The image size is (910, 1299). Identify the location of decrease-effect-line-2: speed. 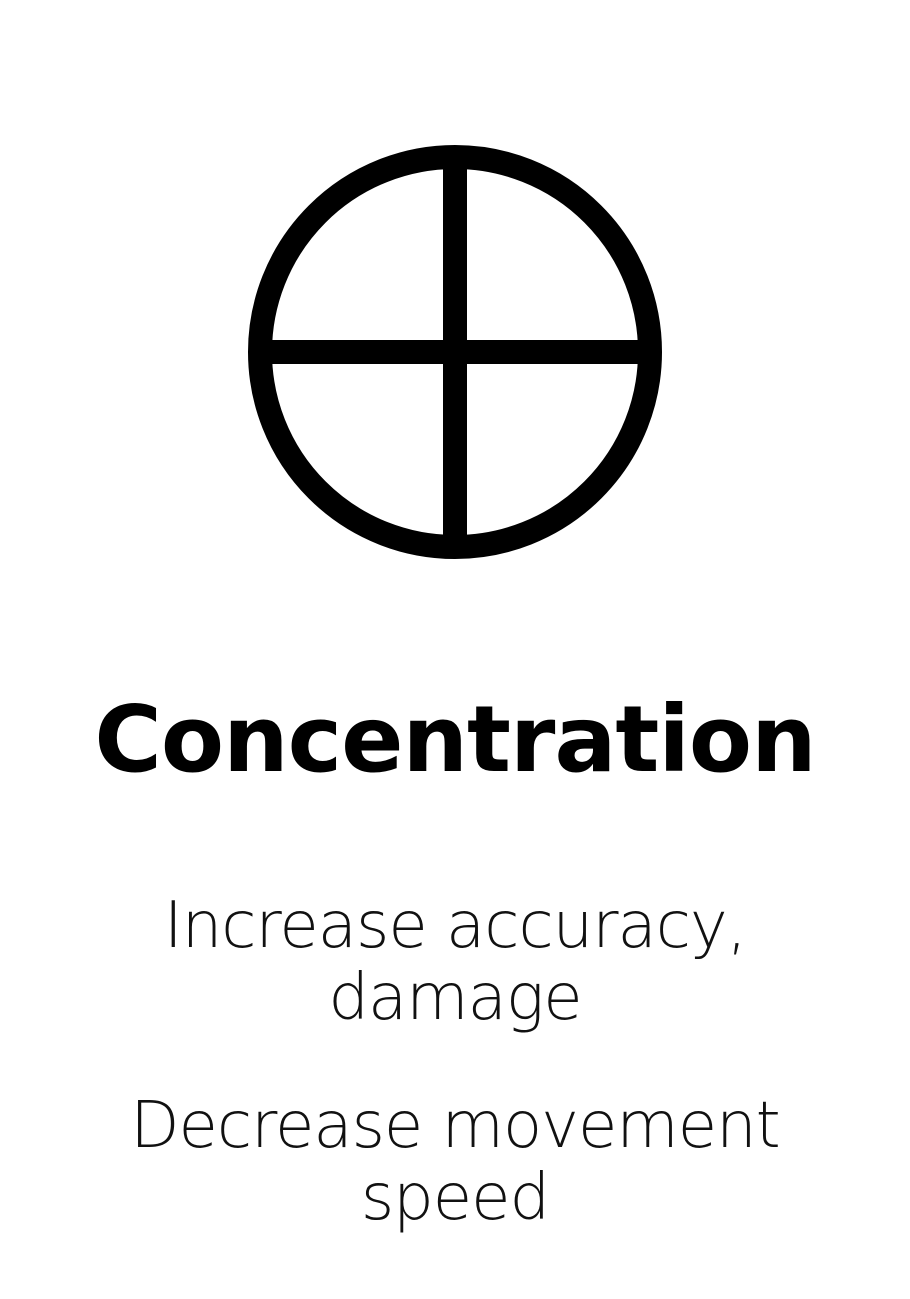
(455, 1198).